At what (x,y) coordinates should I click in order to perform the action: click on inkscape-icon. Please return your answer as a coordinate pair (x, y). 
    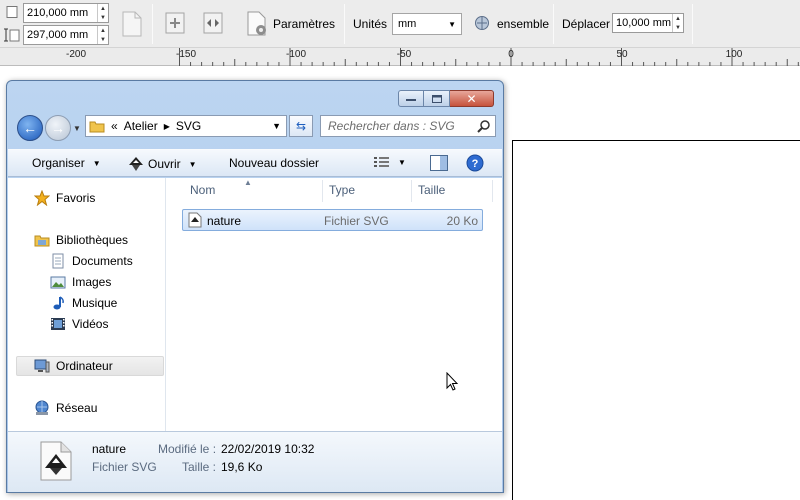
    Looking at the image, I should click on (136, 164).